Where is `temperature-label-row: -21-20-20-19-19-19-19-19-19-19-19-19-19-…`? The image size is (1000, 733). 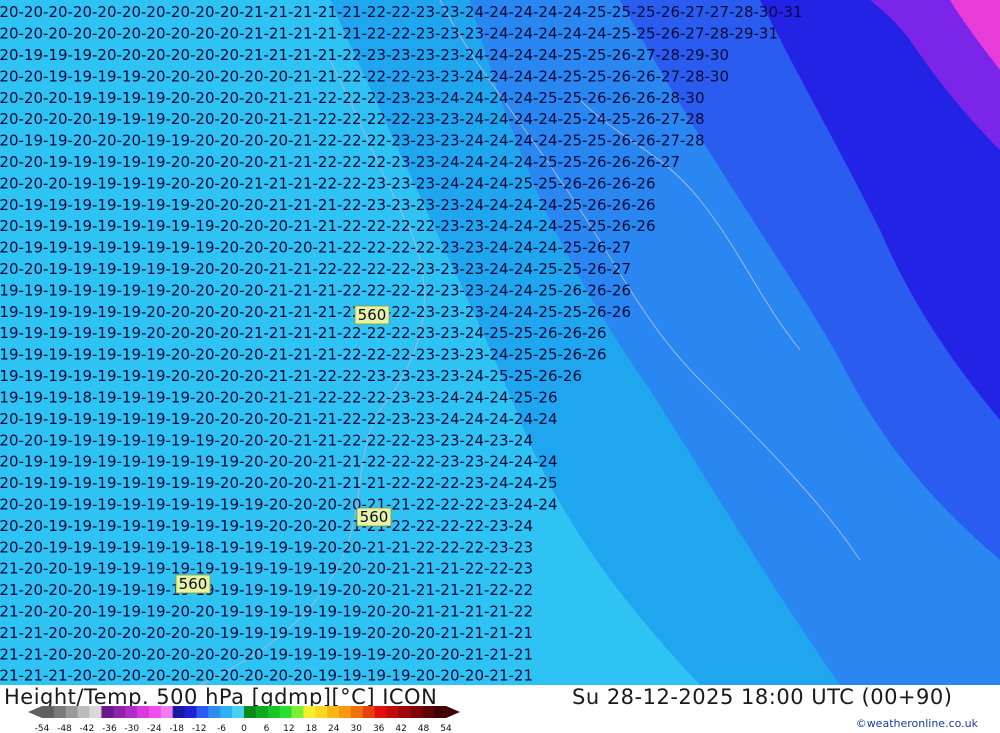 temperature-label-row: -21-20-20-19-19-19-19-19-19-19-19-19-19-… is located at coordinates (266, 569).